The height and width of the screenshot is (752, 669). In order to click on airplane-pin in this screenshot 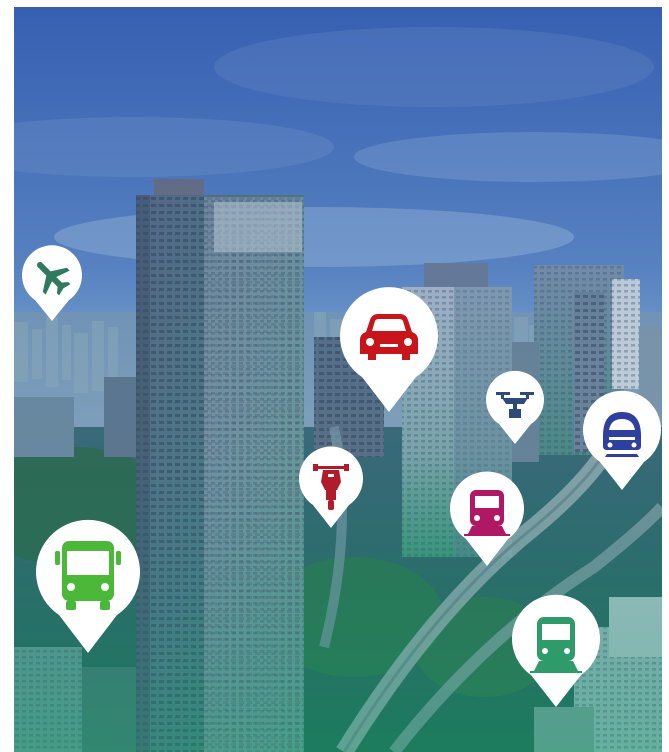, I will do `click(52, 284)`.